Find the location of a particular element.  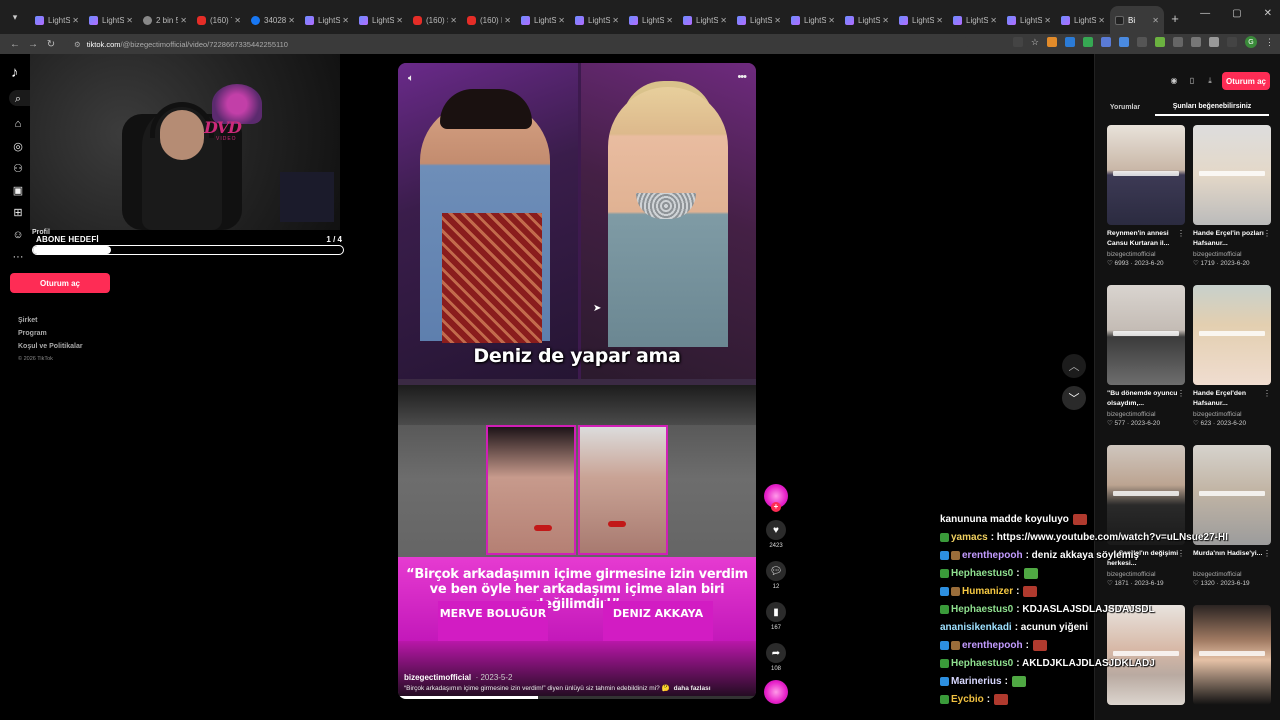

comment-action: 💬︎ 12 is located at coordinates (776, 575).